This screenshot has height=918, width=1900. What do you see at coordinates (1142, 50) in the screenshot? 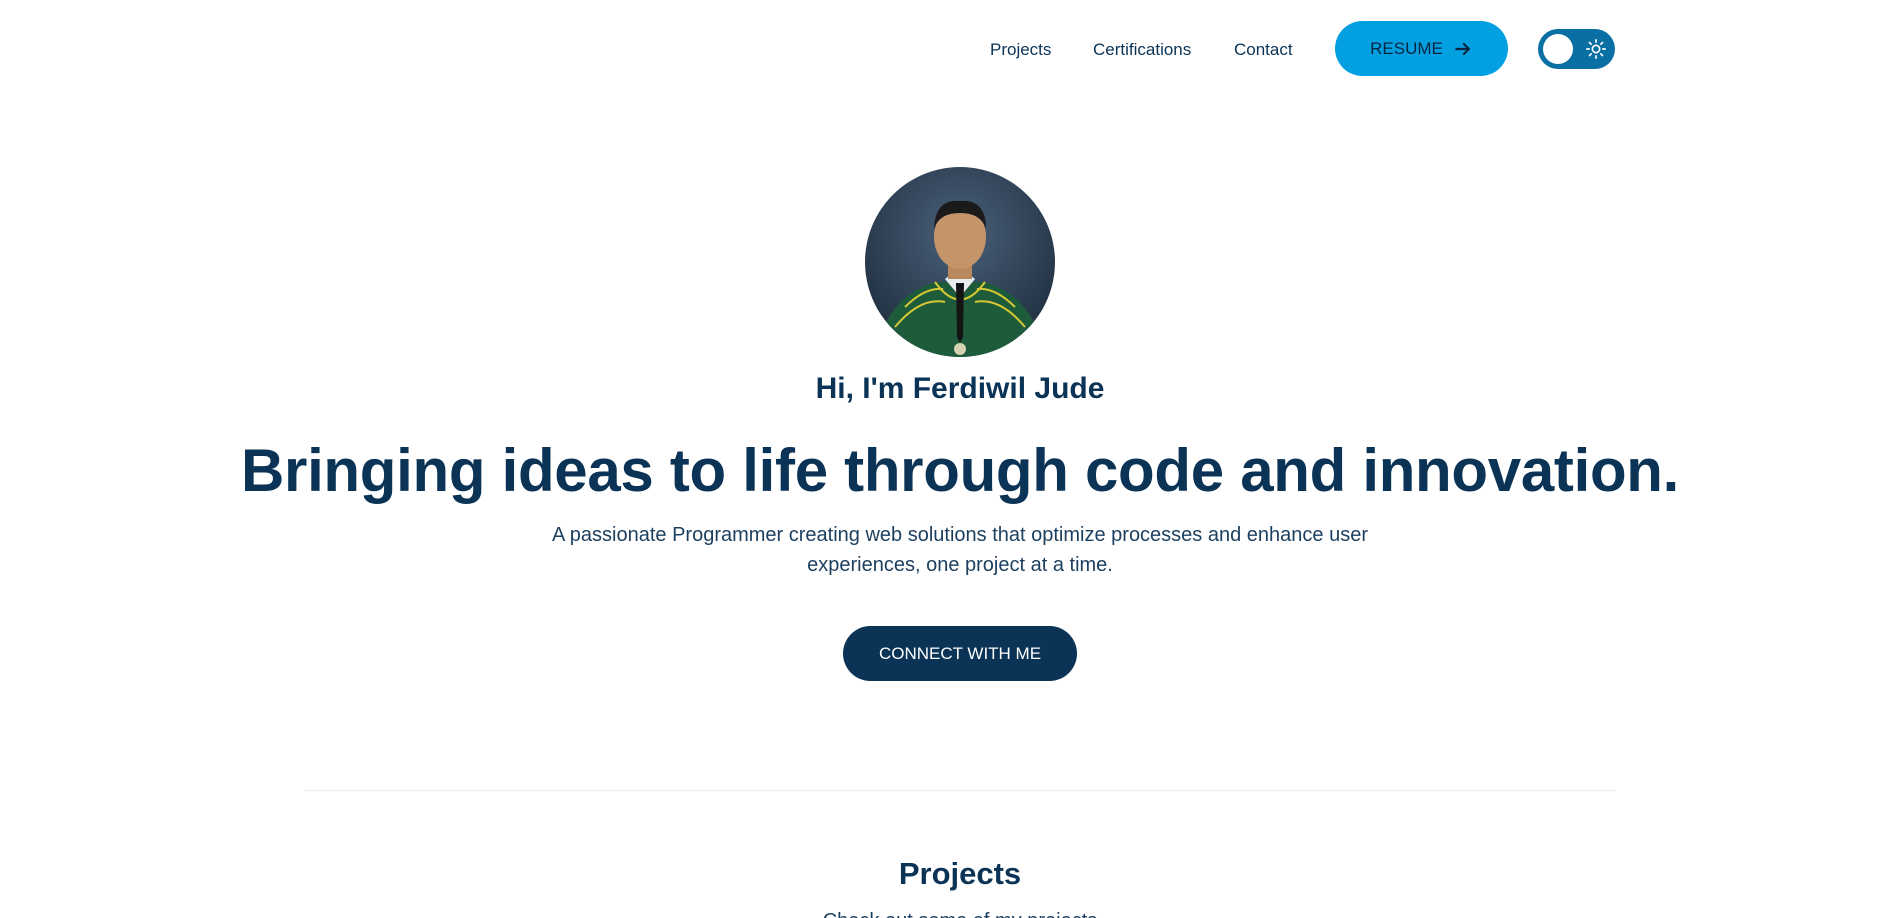
I see `nav-link-certifications: Certifications` at bounding box center [1142, 50].